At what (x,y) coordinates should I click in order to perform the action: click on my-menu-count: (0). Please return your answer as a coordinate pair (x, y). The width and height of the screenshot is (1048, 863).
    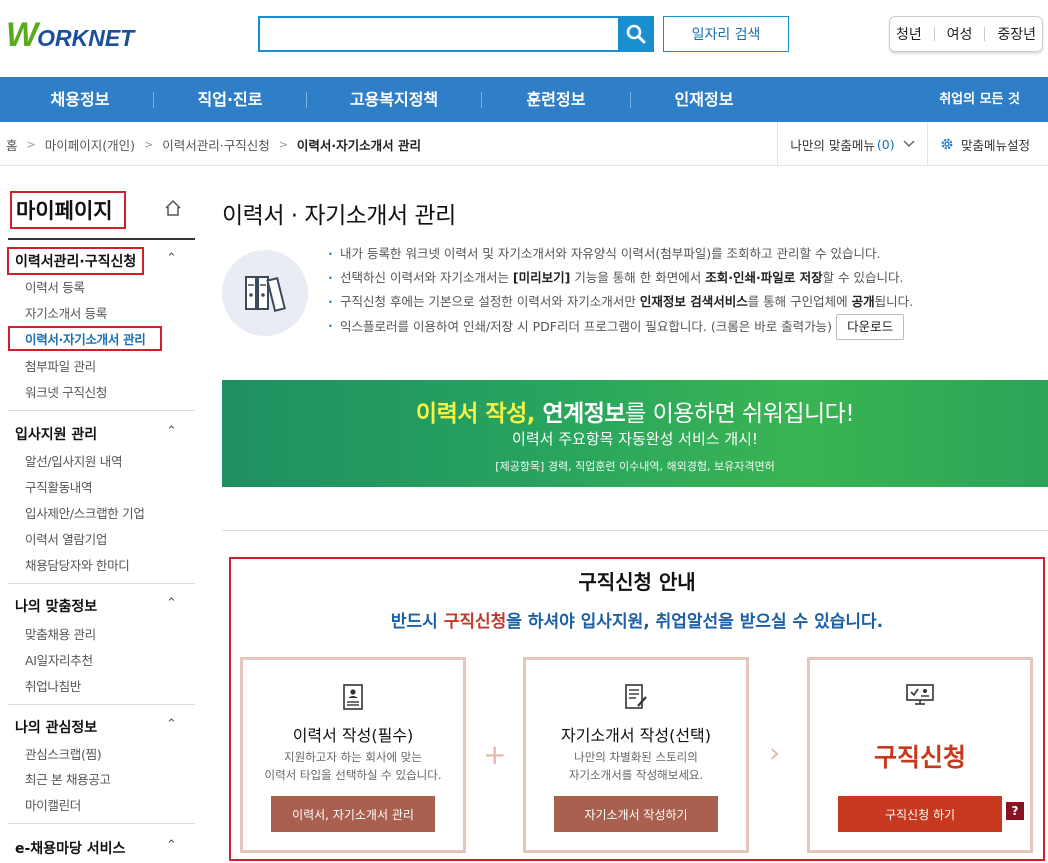
    Looking at the image, I should click on (885, 144).